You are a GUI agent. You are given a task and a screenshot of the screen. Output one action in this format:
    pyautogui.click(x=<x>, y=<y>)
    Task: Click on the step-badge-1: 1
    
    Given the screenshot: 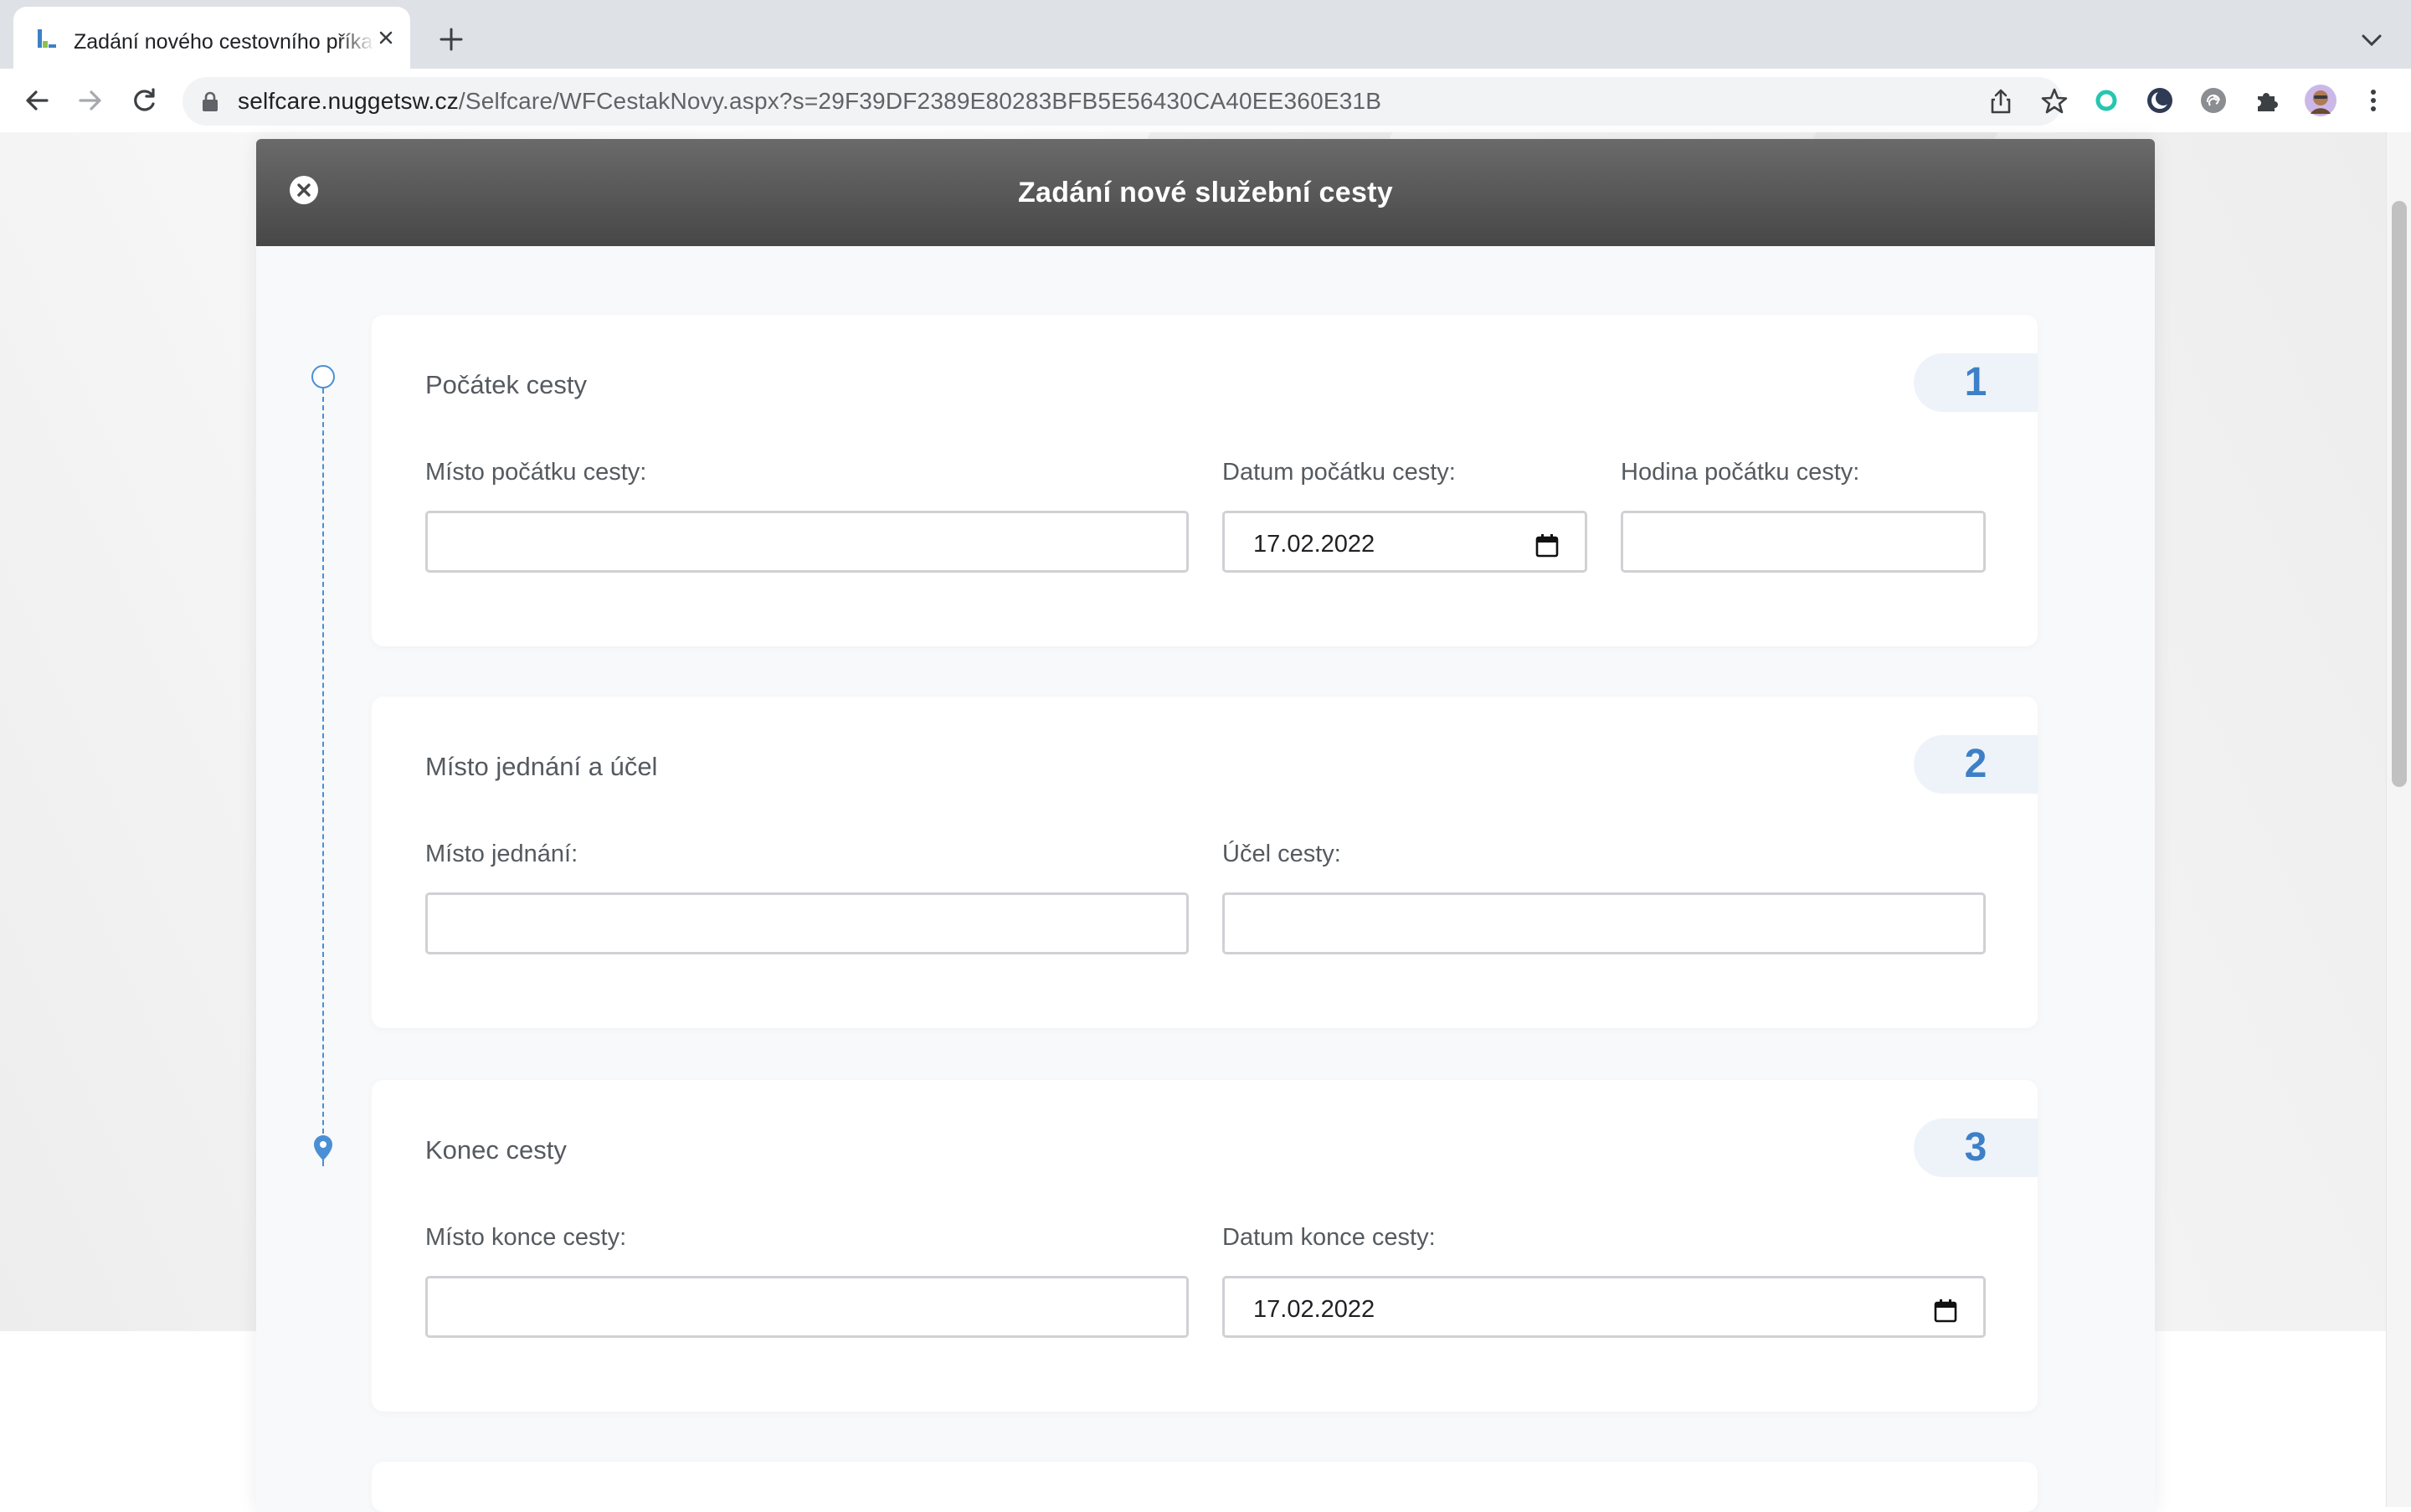 What is the action you would take?
    pyautogui.click(x=1976, y=382)
    